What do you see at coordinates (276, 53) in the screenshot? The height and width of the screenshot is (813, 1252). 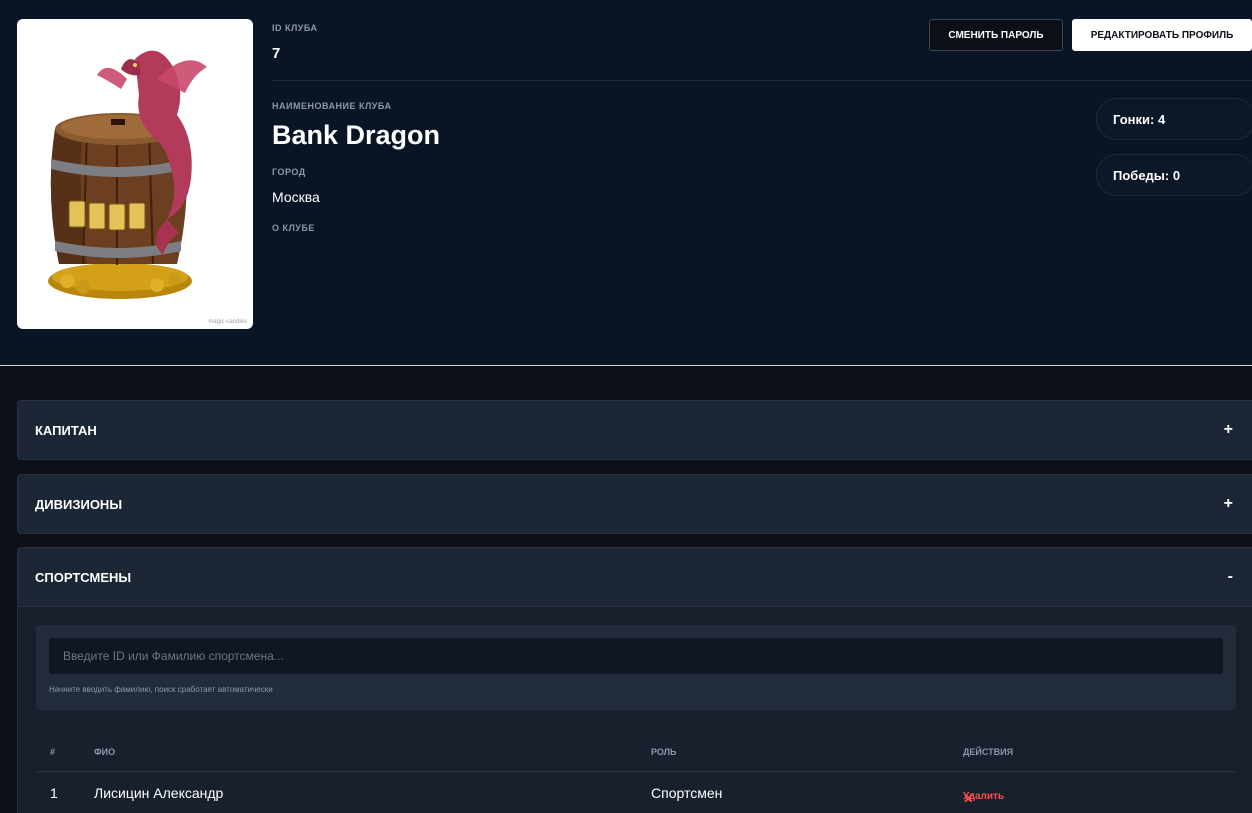 I see `club-id-value: 7` at bounding box center [276, 53].